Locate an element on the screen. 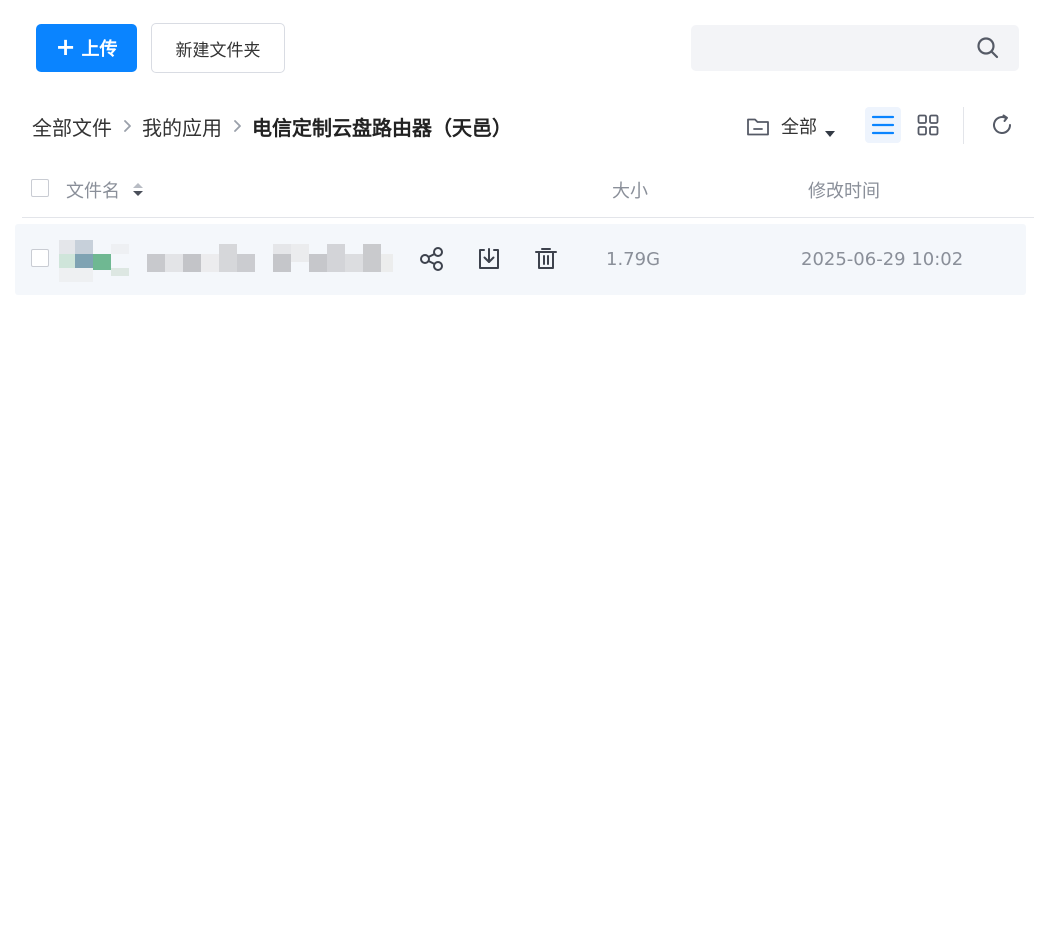  file-type-filter: 全部 is located at coordinates (790, 126).